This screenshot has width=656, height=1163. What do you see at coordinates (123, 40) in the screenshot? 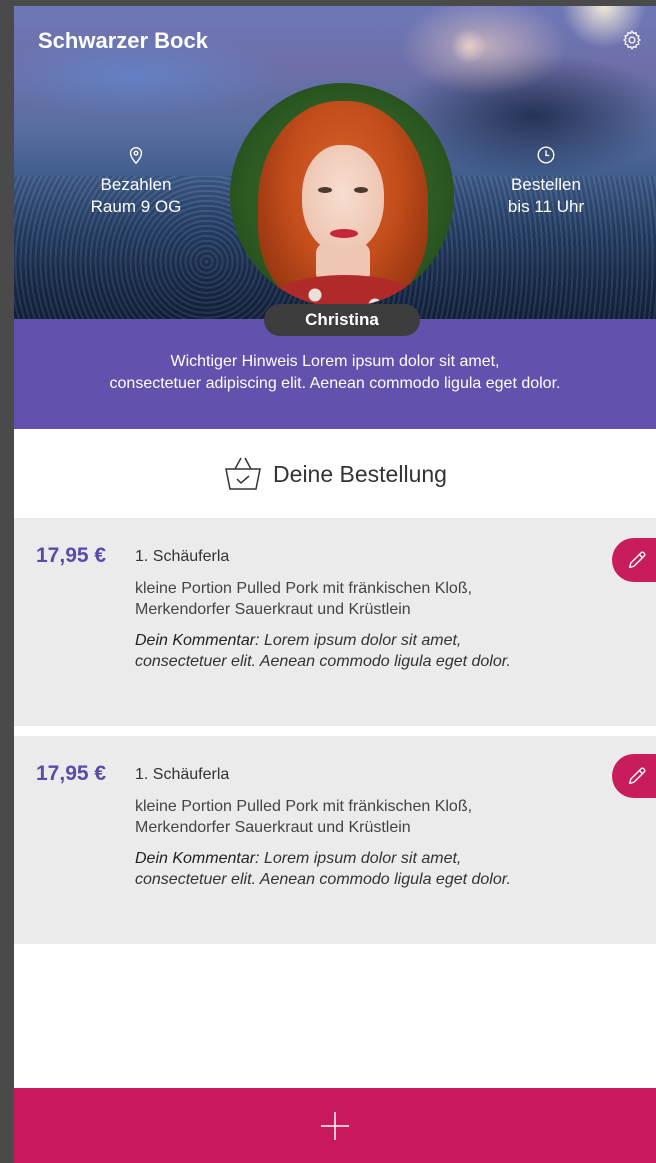
I see `app-title: Schwarzer Bock` at bounding box center [123, 40].